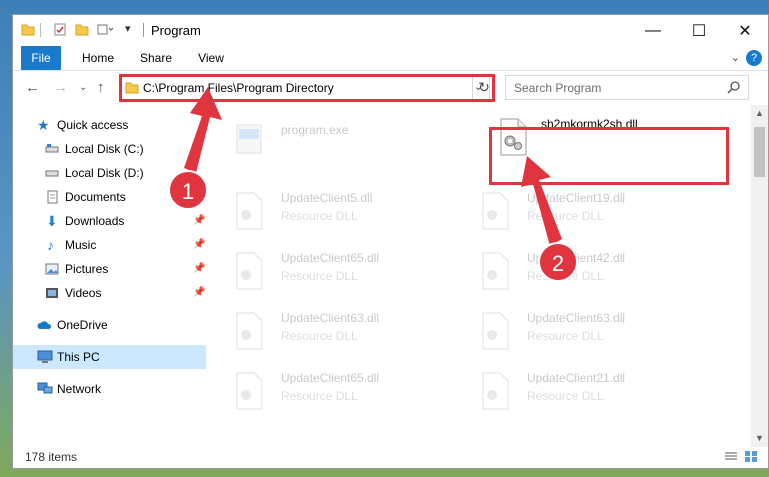 The width and height of the screenshot is (769, 477). What do you see at coordinates (203, 130) in the screenshot?
I see `arrow-to-address-bar` at bounding box center [203, 130].